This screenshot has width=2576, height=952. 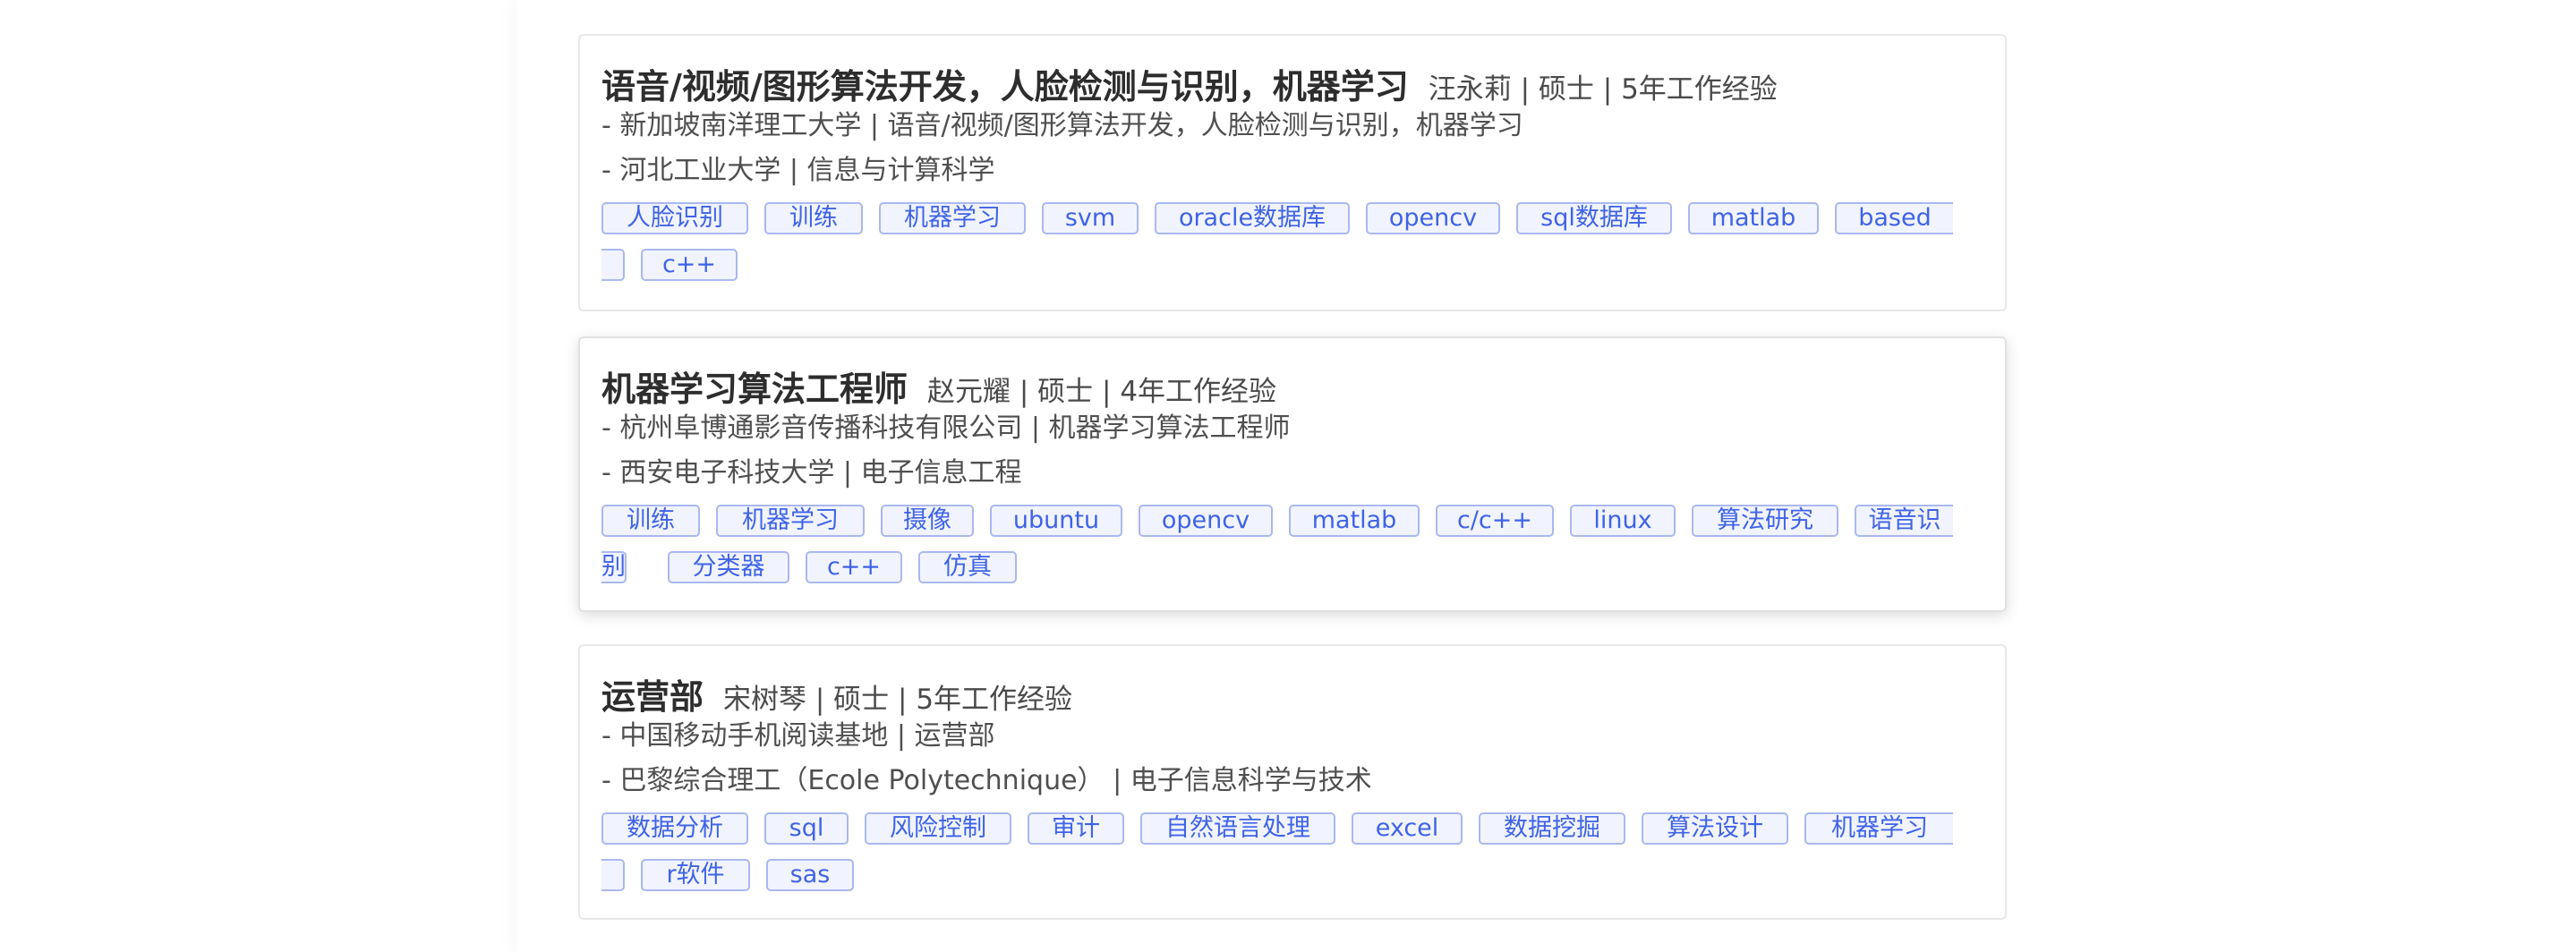 What do you see at coordinates (946, 428) in the screenshot?
I see `work-experience: - 杭州阜博通影音传播科技有限公司 | 机器学习算法工程师` at bounding box center [946, 428].